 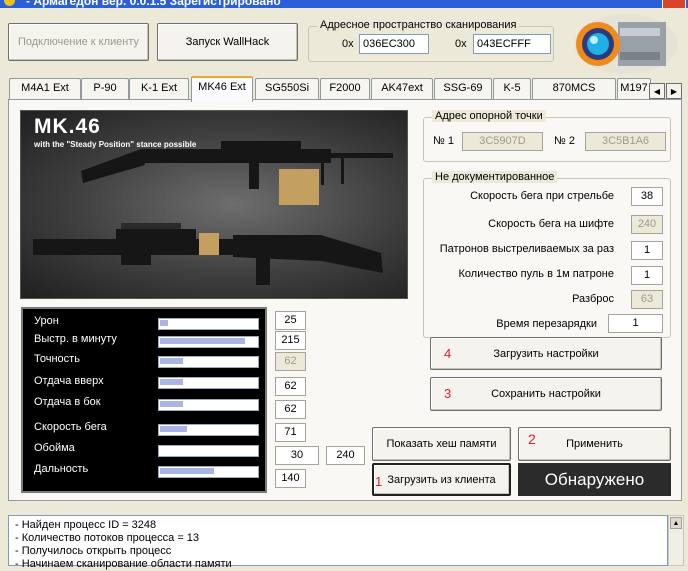 I want to click on scan-range-title: Адресное пространство сканирования, so click(x=418, y=25).